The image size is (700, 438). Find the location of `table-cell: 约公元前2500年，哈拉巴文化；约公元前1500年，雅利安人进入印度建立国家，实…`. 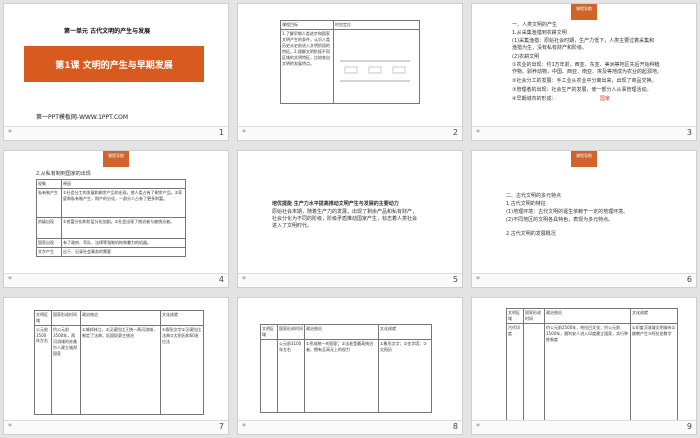

table-cell: 约公元前2500年，哈拉巴文化；约公元前1500年，雅利安人进入印度建立国家，实… is located at coordinates (587, 372).